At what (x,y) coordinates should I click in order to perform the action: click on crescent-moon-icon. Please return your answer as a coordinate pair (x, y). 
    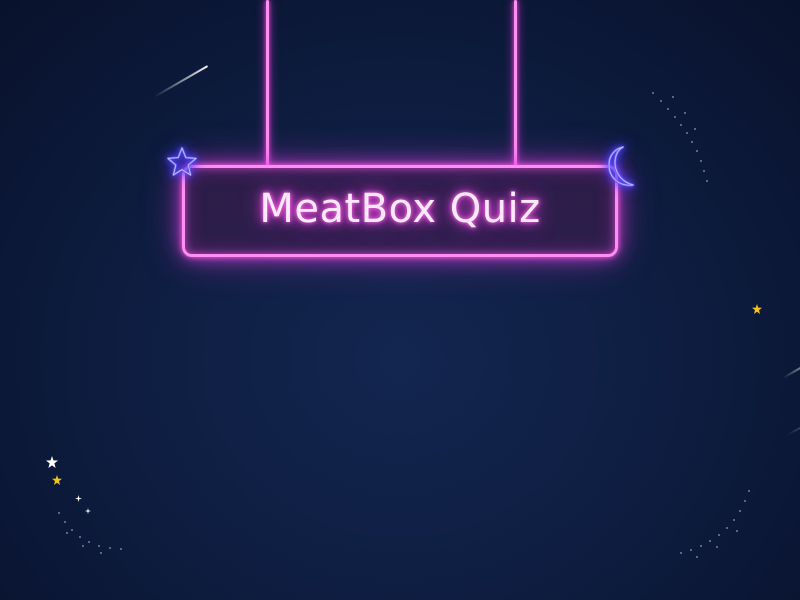
    Looking at the image, I should click on (621, 166).